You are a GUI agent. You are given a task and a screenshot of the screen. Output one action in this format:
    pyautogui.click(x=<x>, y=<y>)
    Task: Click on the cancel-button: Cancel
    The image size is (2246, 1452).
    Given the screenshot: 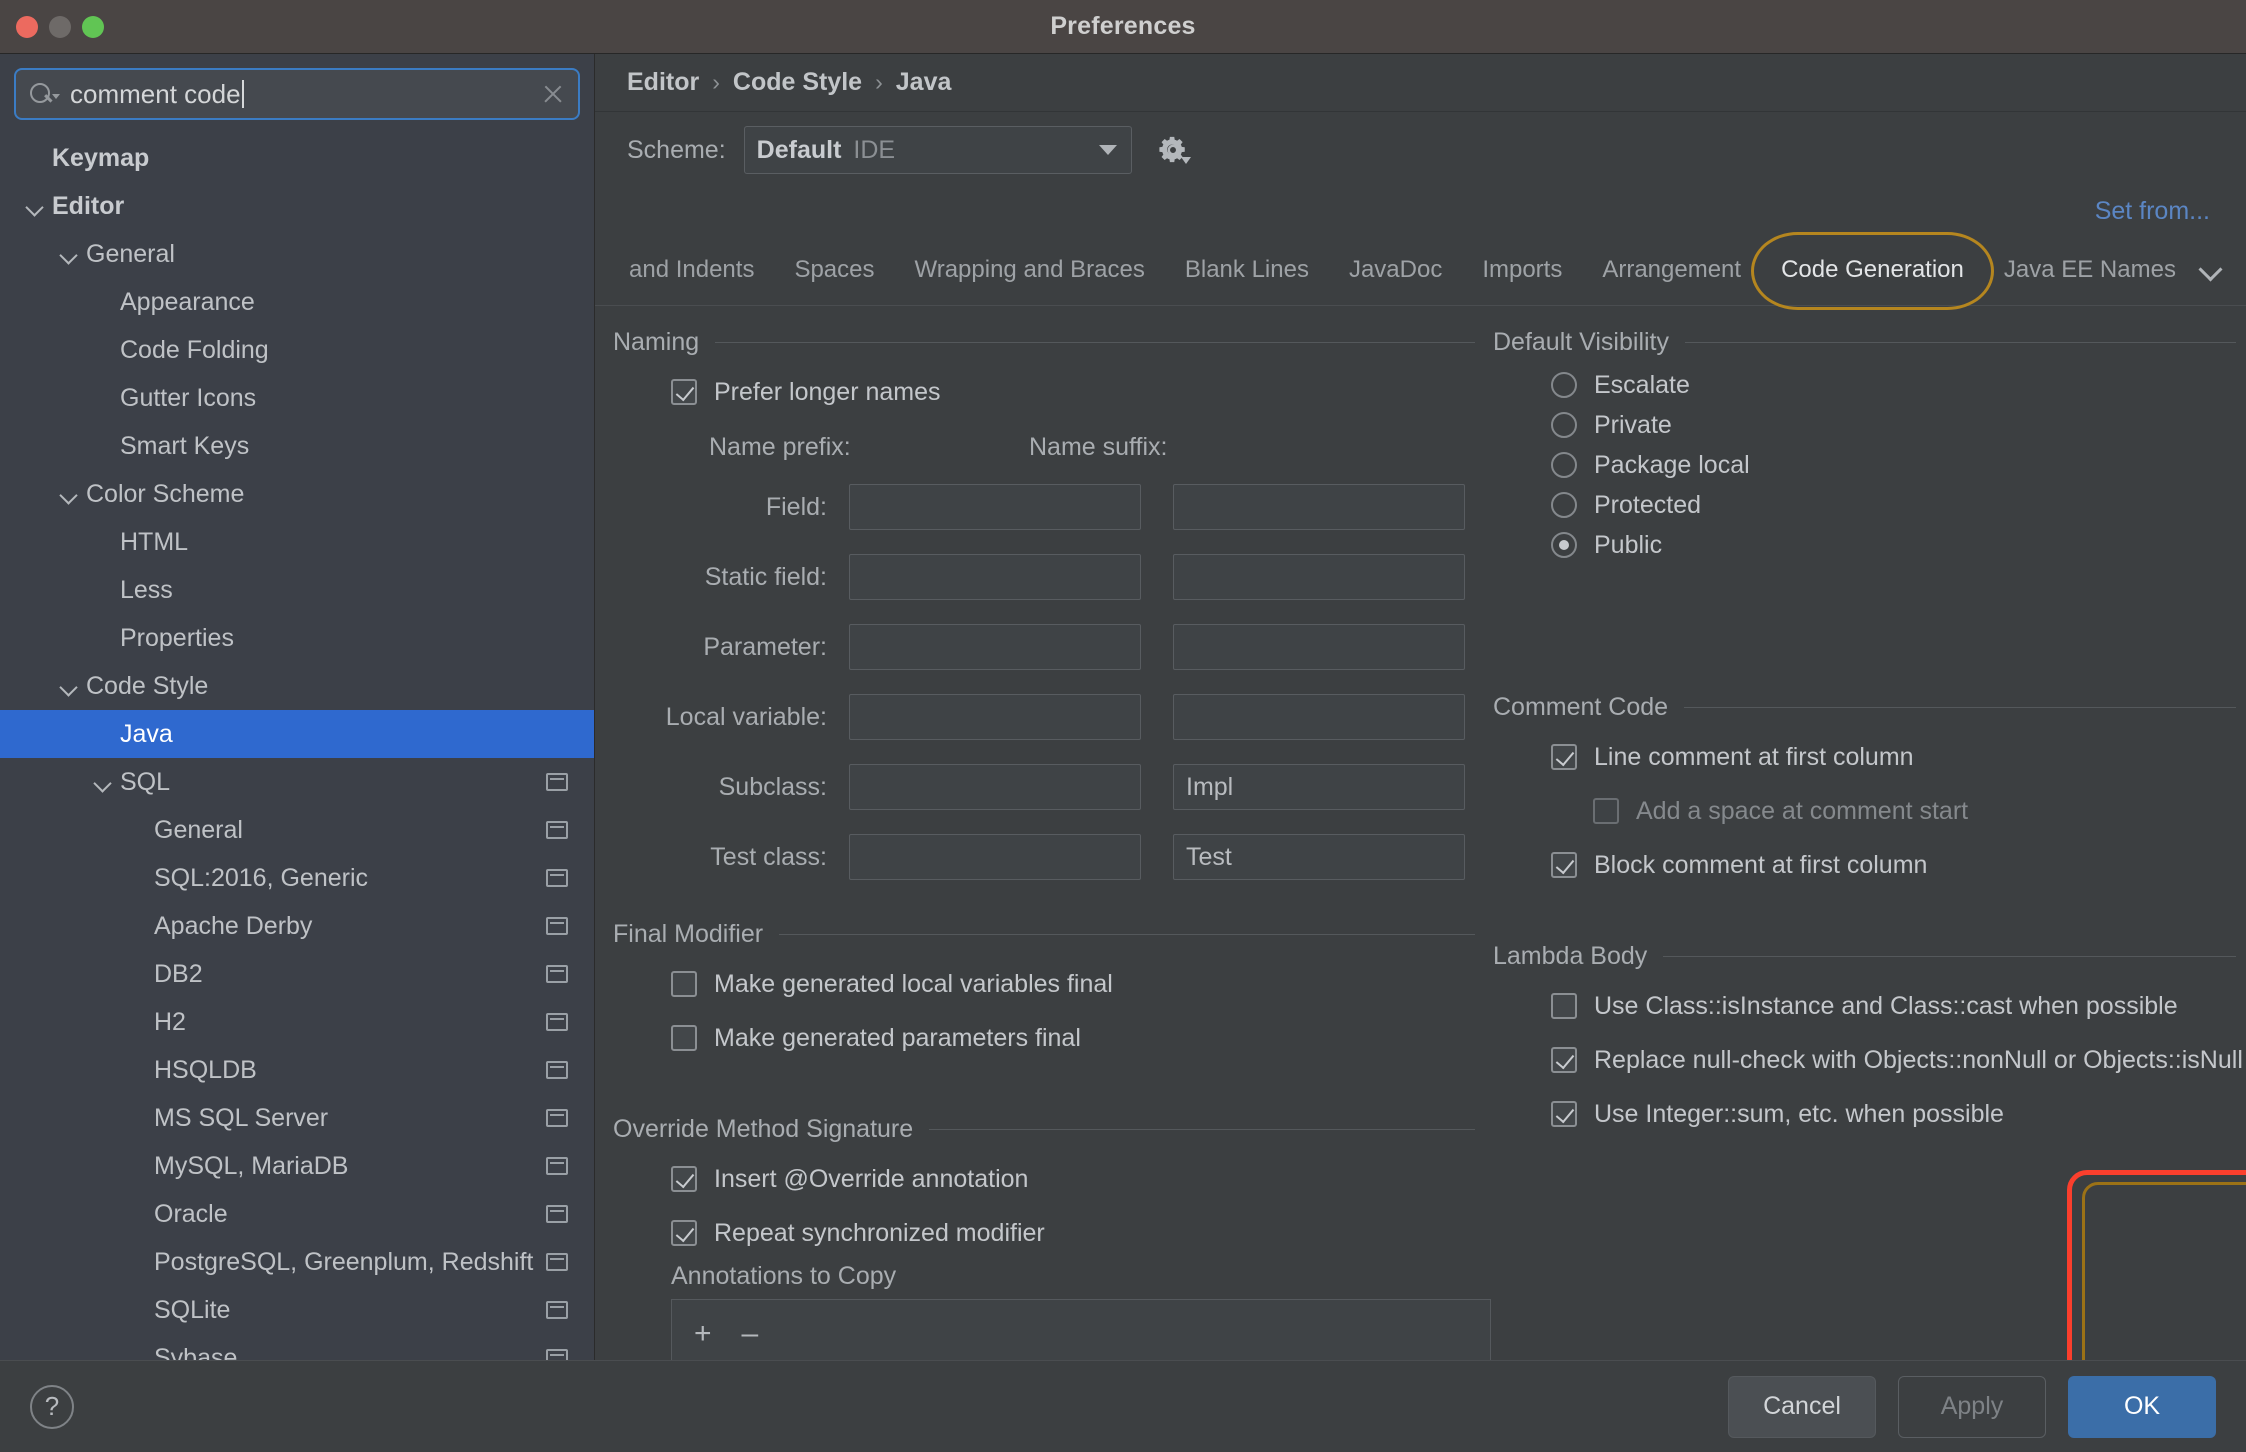 What is the action you would take?
    pyautogui.click(x=1802, y=1406)
    